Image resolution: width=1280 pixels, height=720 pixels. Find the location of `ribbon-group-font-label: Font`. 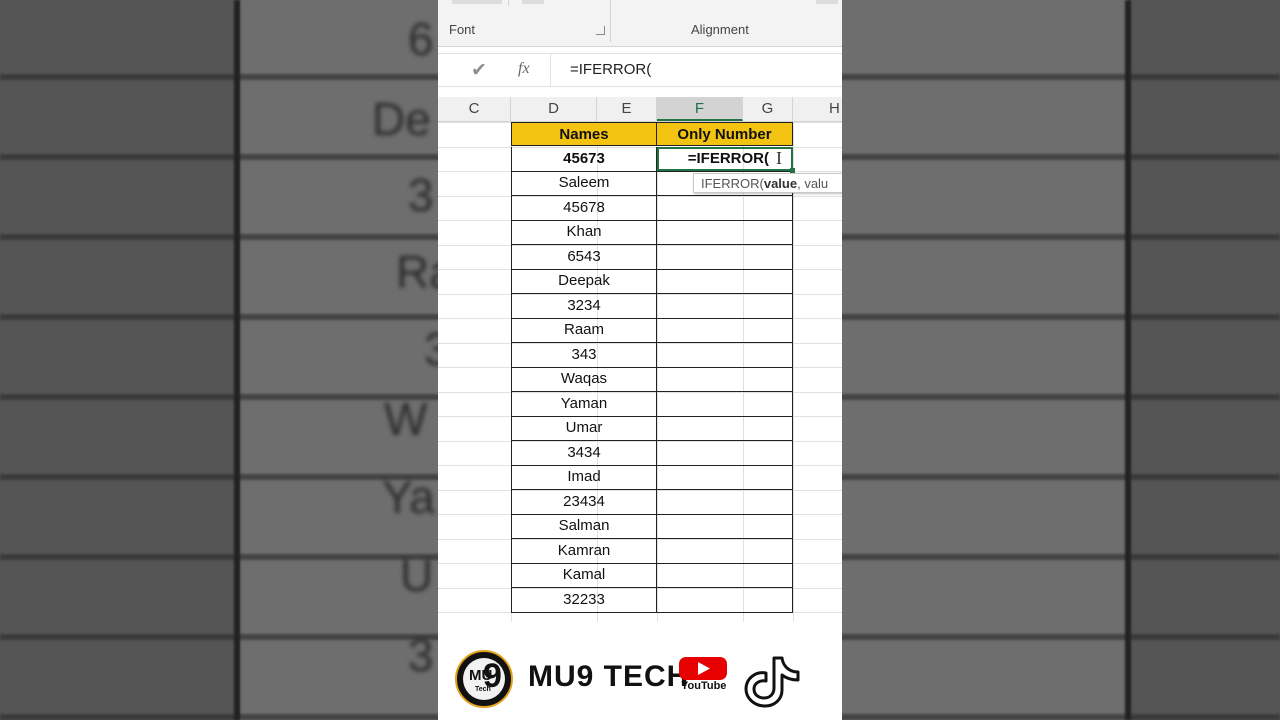

ribbon-group-font-label: Font is located at coordinates (462, 29).